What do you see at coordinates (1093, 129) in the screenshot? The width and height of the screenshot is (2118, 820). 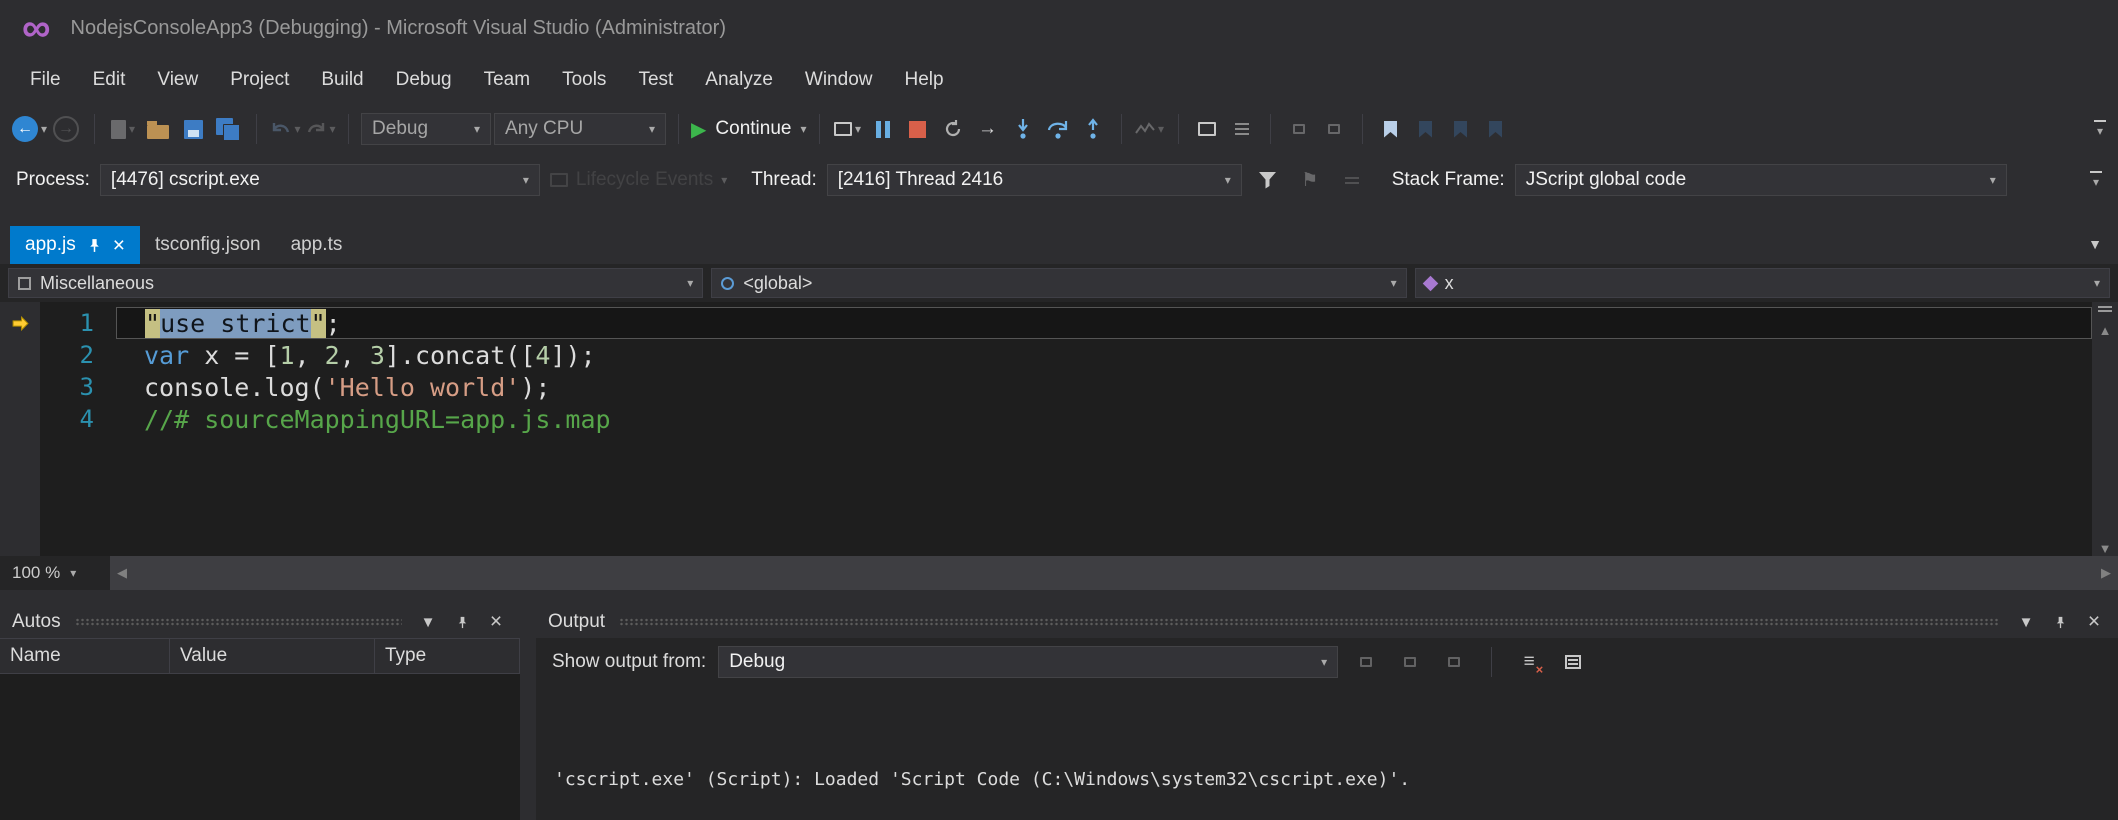 I see `step-out-button` at bounding box center [1093, 129].